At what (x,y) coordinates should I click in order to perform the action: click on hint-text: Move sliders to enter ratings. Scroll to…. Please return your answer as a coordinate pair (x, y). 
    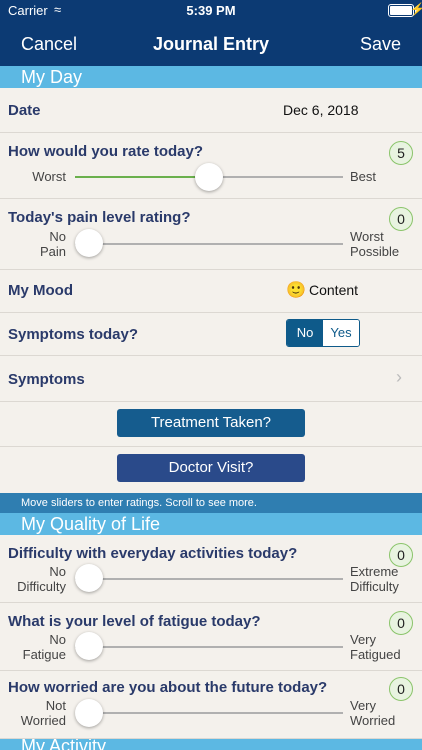
    Looking at the image, I should click on (139, 503).